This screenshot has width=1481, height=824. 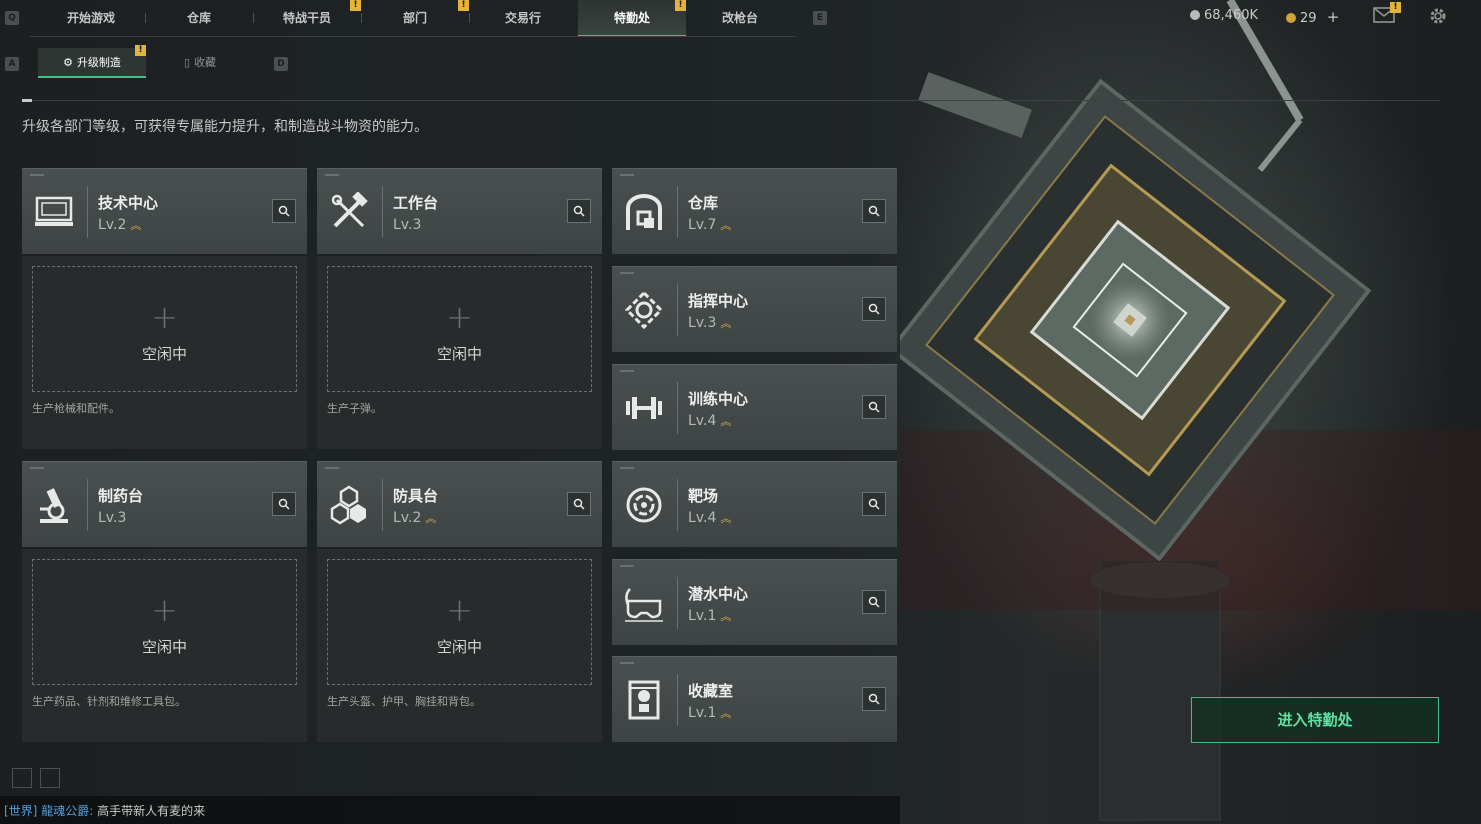 What do you see at coordinates (1315, 720) in the screenshot?
I see `enter-special-ops-button: 进入特勤处` at bounding box center [1315, 720].